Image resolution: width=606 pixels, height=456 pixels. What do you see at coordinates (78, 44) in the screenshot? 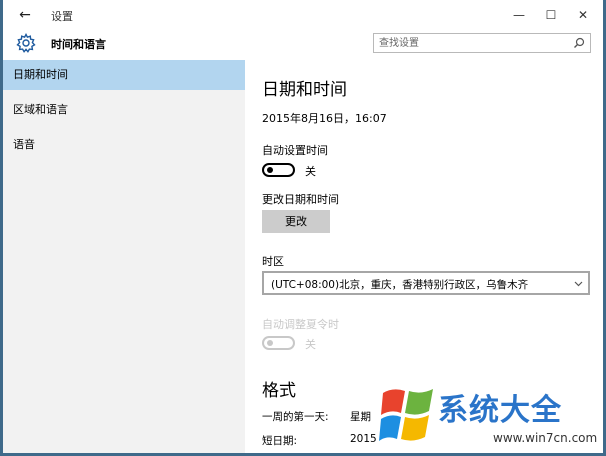
I see `page-title: 时间和语言` at bounding box center [78, 44].